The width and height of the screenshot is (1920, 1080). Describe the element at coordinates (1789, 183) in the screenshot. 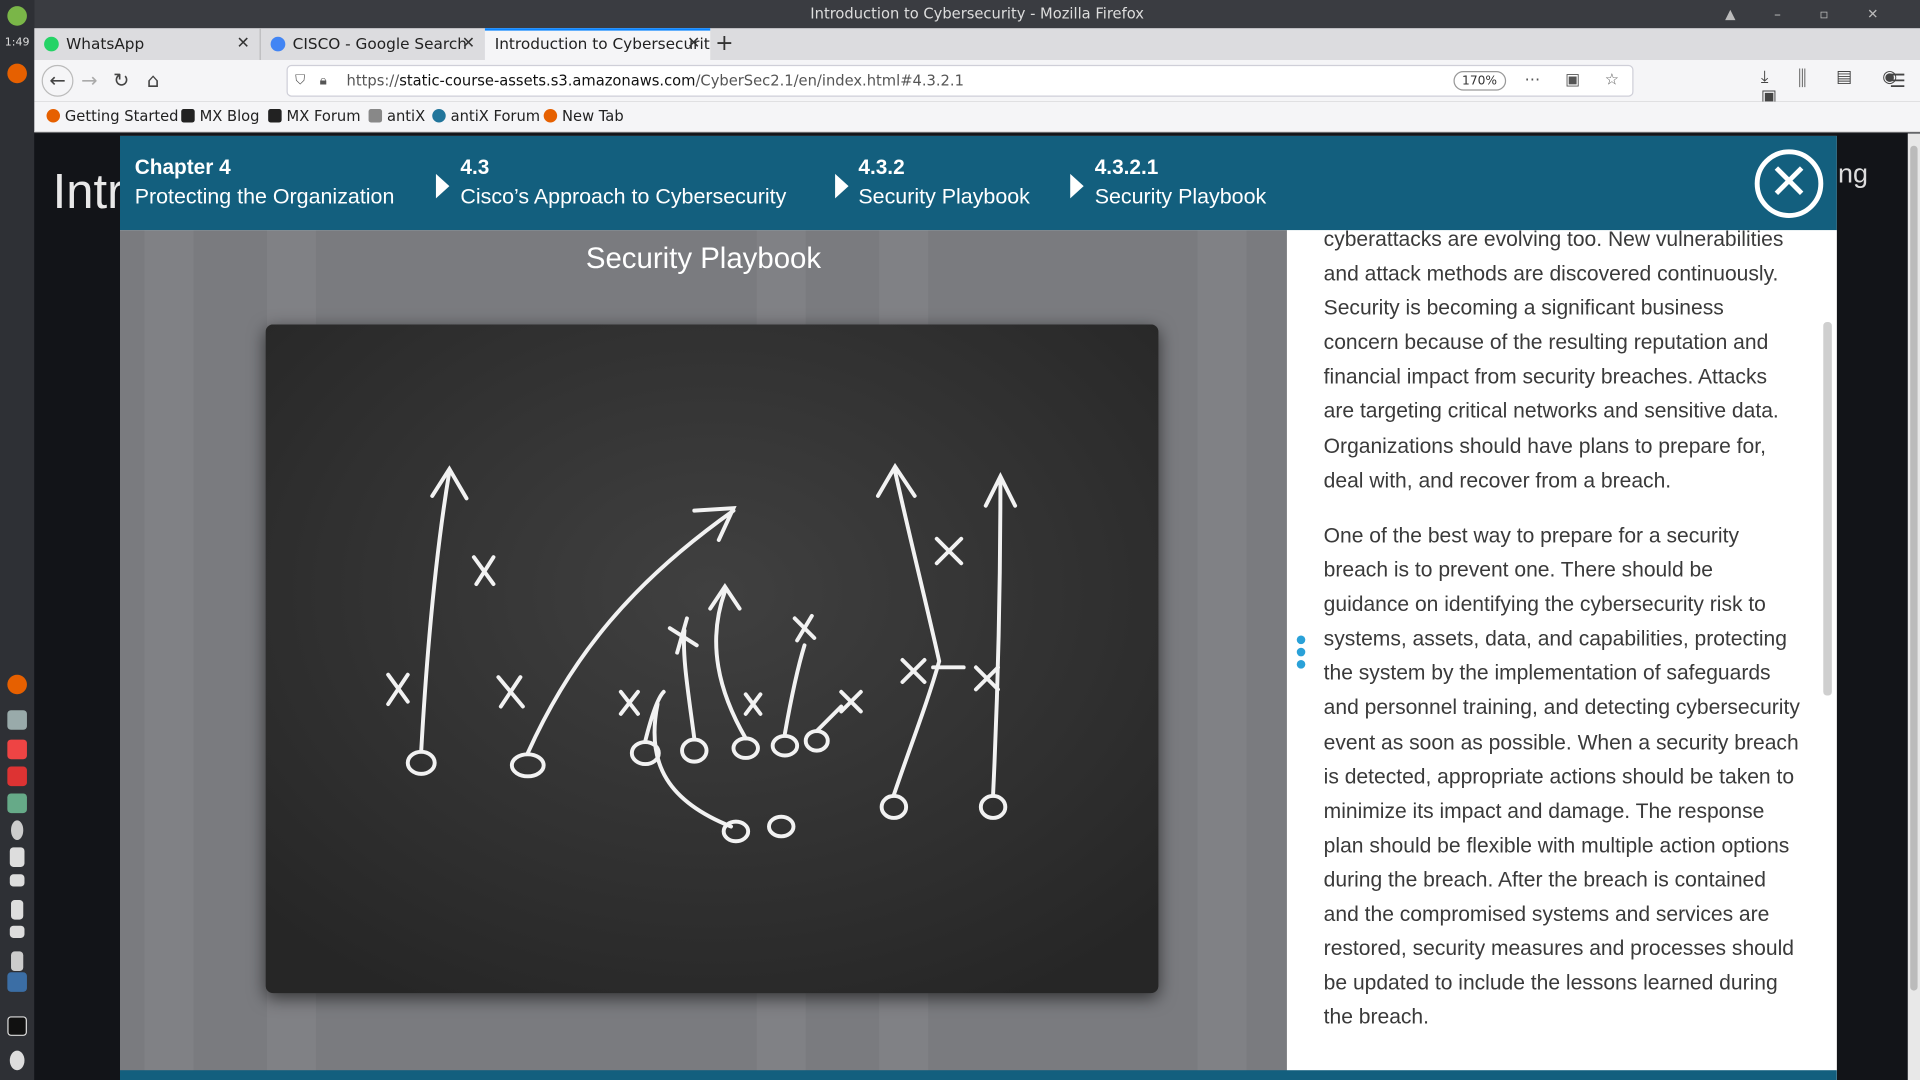

I see `close-modal-button: ✕` at that location.